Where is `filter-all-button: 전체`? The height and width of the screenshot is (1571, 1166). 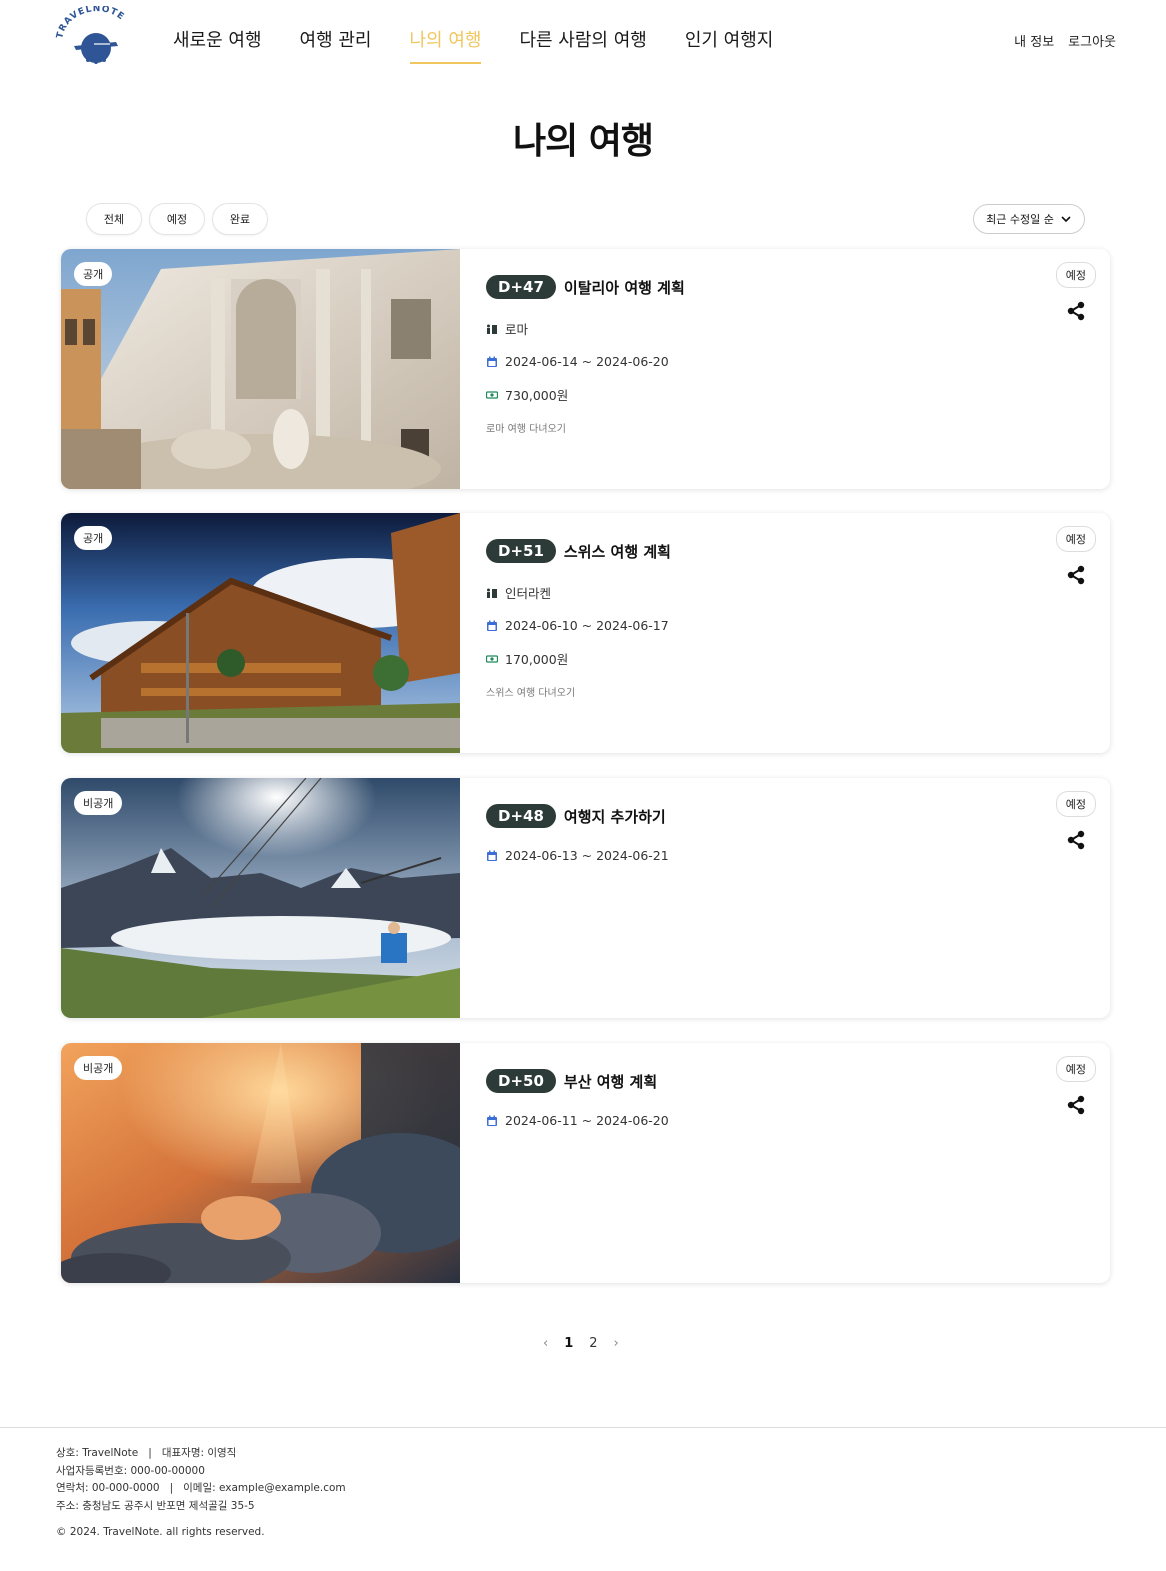
filter-all-button: 전체 is located at coordinates (114, 219).